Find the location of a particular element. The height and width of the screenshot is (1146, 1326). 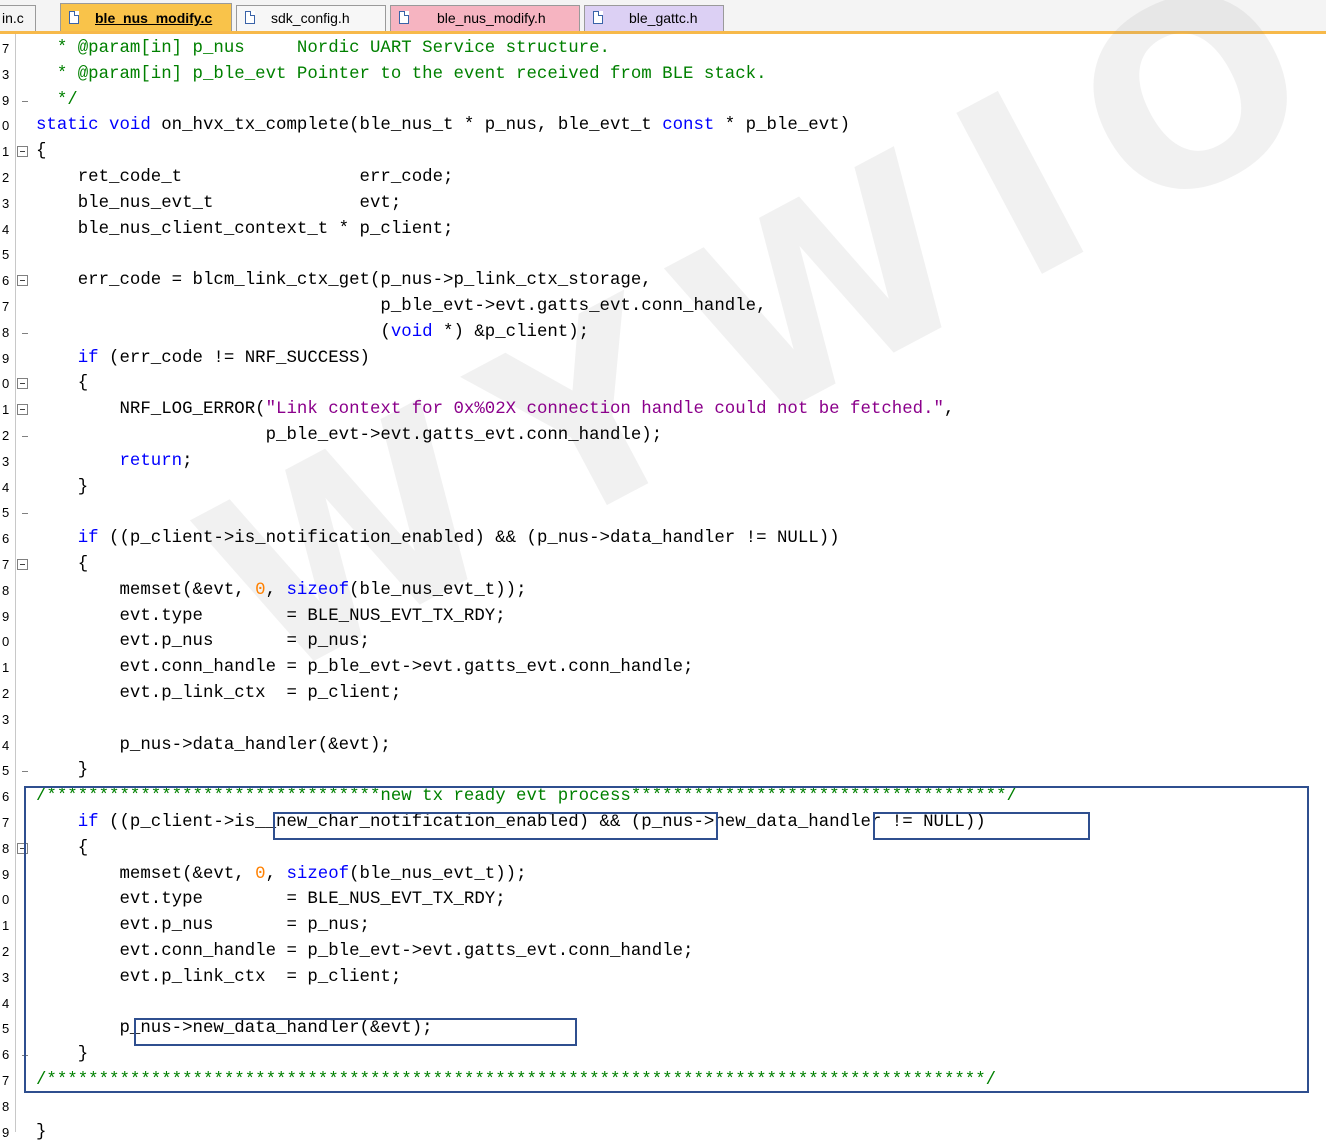

tab-ble-nus-modify-h: ble_nus_modify.h is located at coordinates (485, 18).